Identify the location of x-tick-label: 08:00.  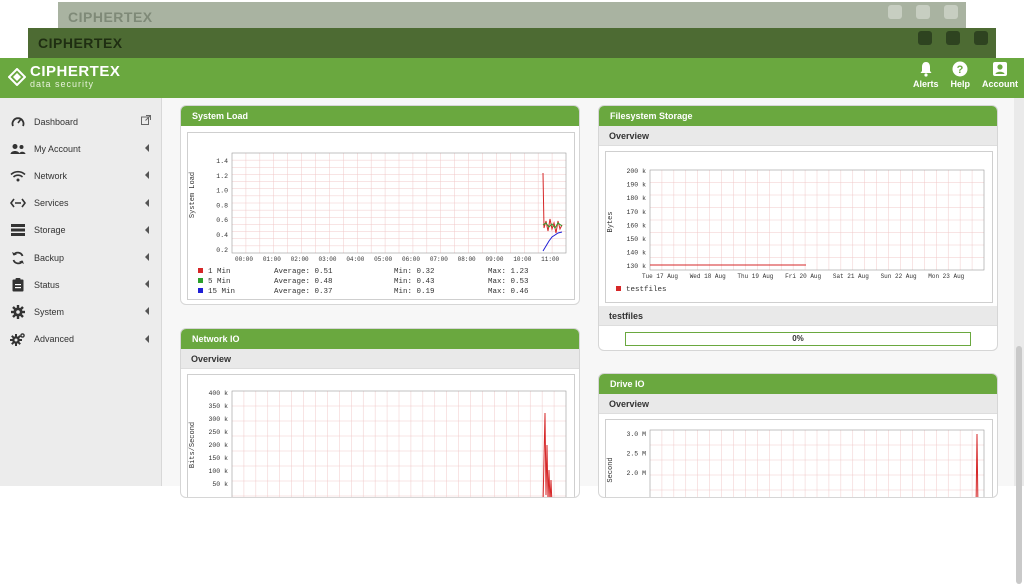
(467, 259).